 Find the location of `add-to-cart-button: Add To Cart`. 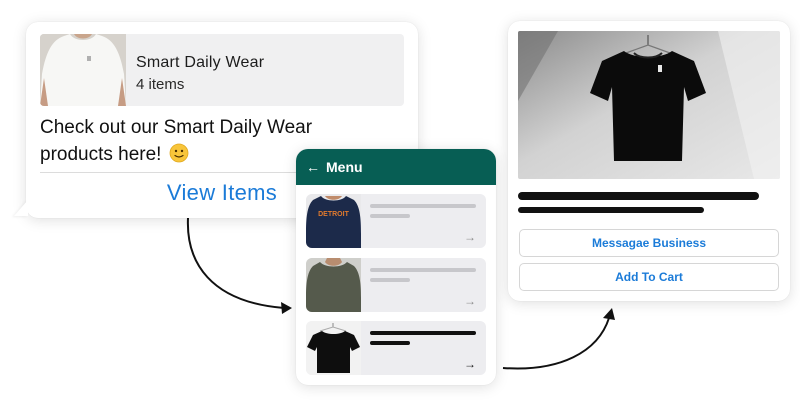

add-to-cart-button: Add To Cart is located at coordinates (649, 277).